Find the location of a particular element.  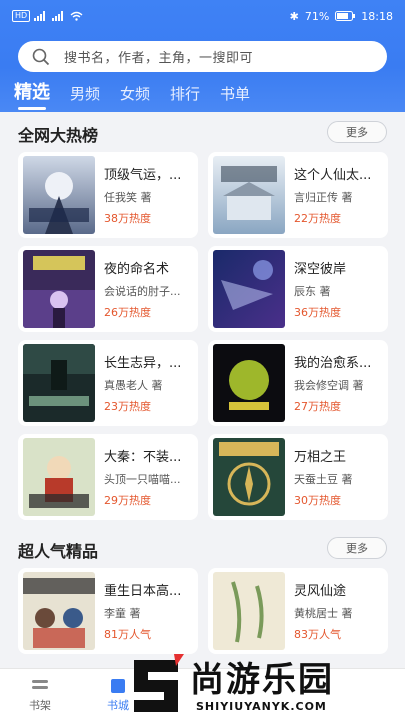

book-author: 天蚕土豆 著 is located at coordinates (323, 479).